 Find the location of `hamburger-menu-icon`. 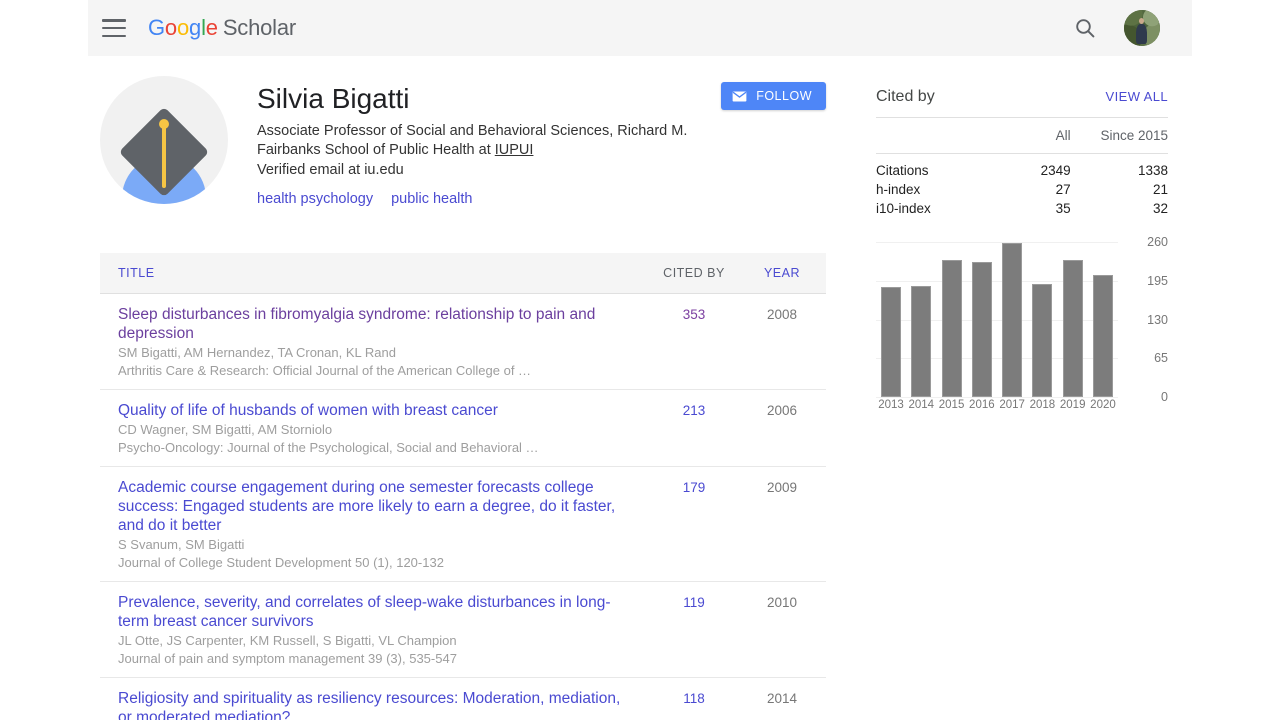

hamburger-menu-icon is located at coordinates (114, 28).